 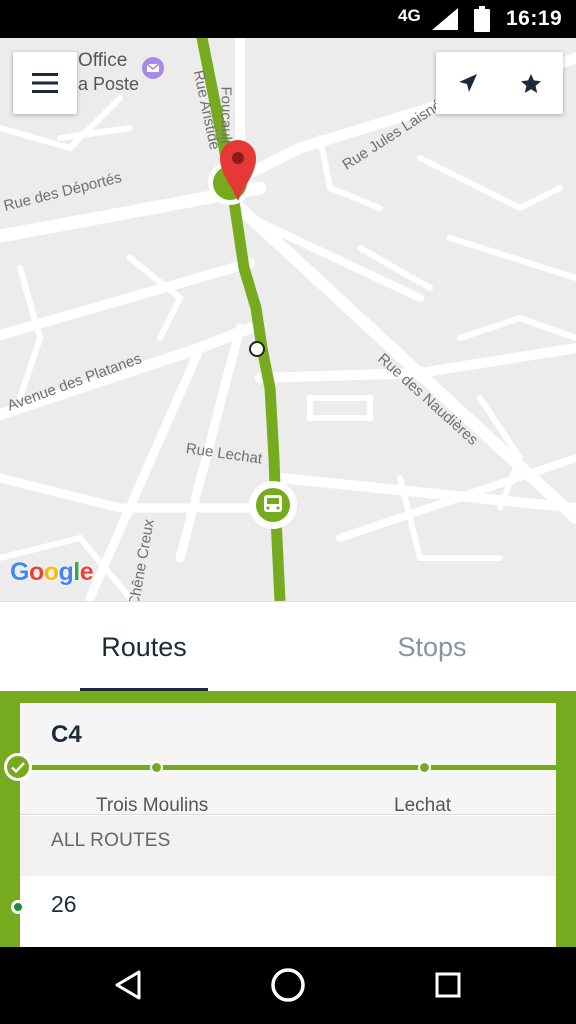 What do you see at coordinates (64, 904) in the screenshot?
I see `route-list-item: 26` at bounding box center [64, 904].